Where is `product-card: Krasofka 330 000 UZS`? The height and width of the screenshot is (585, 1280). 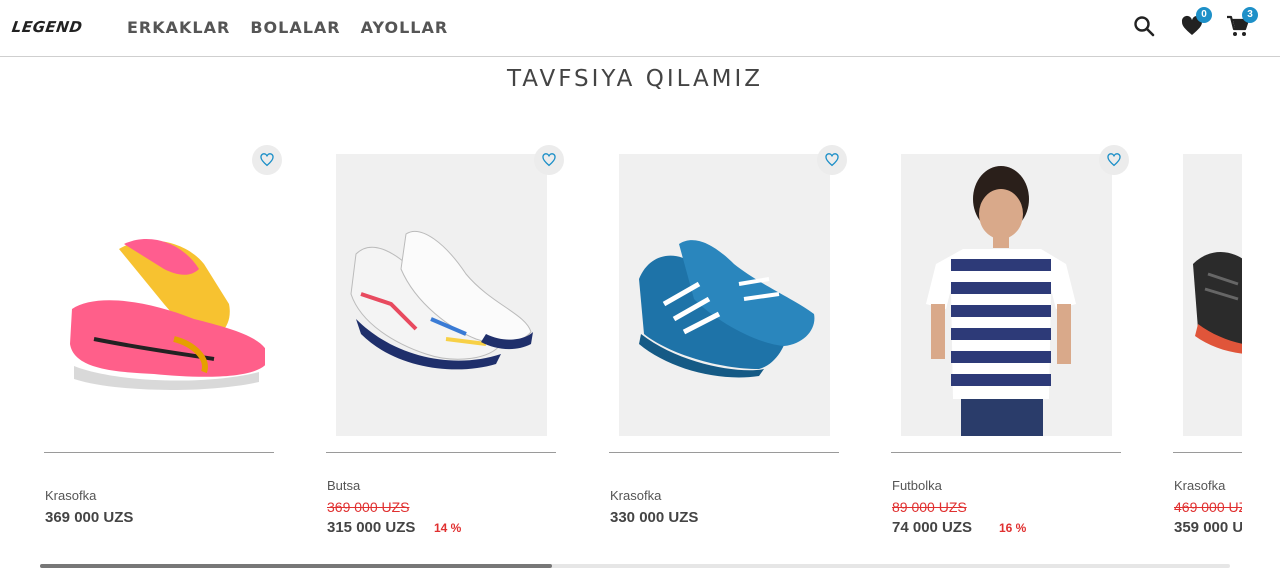 product-card: Krasofka 330 000 UZS is located at coordinates (728, 350).